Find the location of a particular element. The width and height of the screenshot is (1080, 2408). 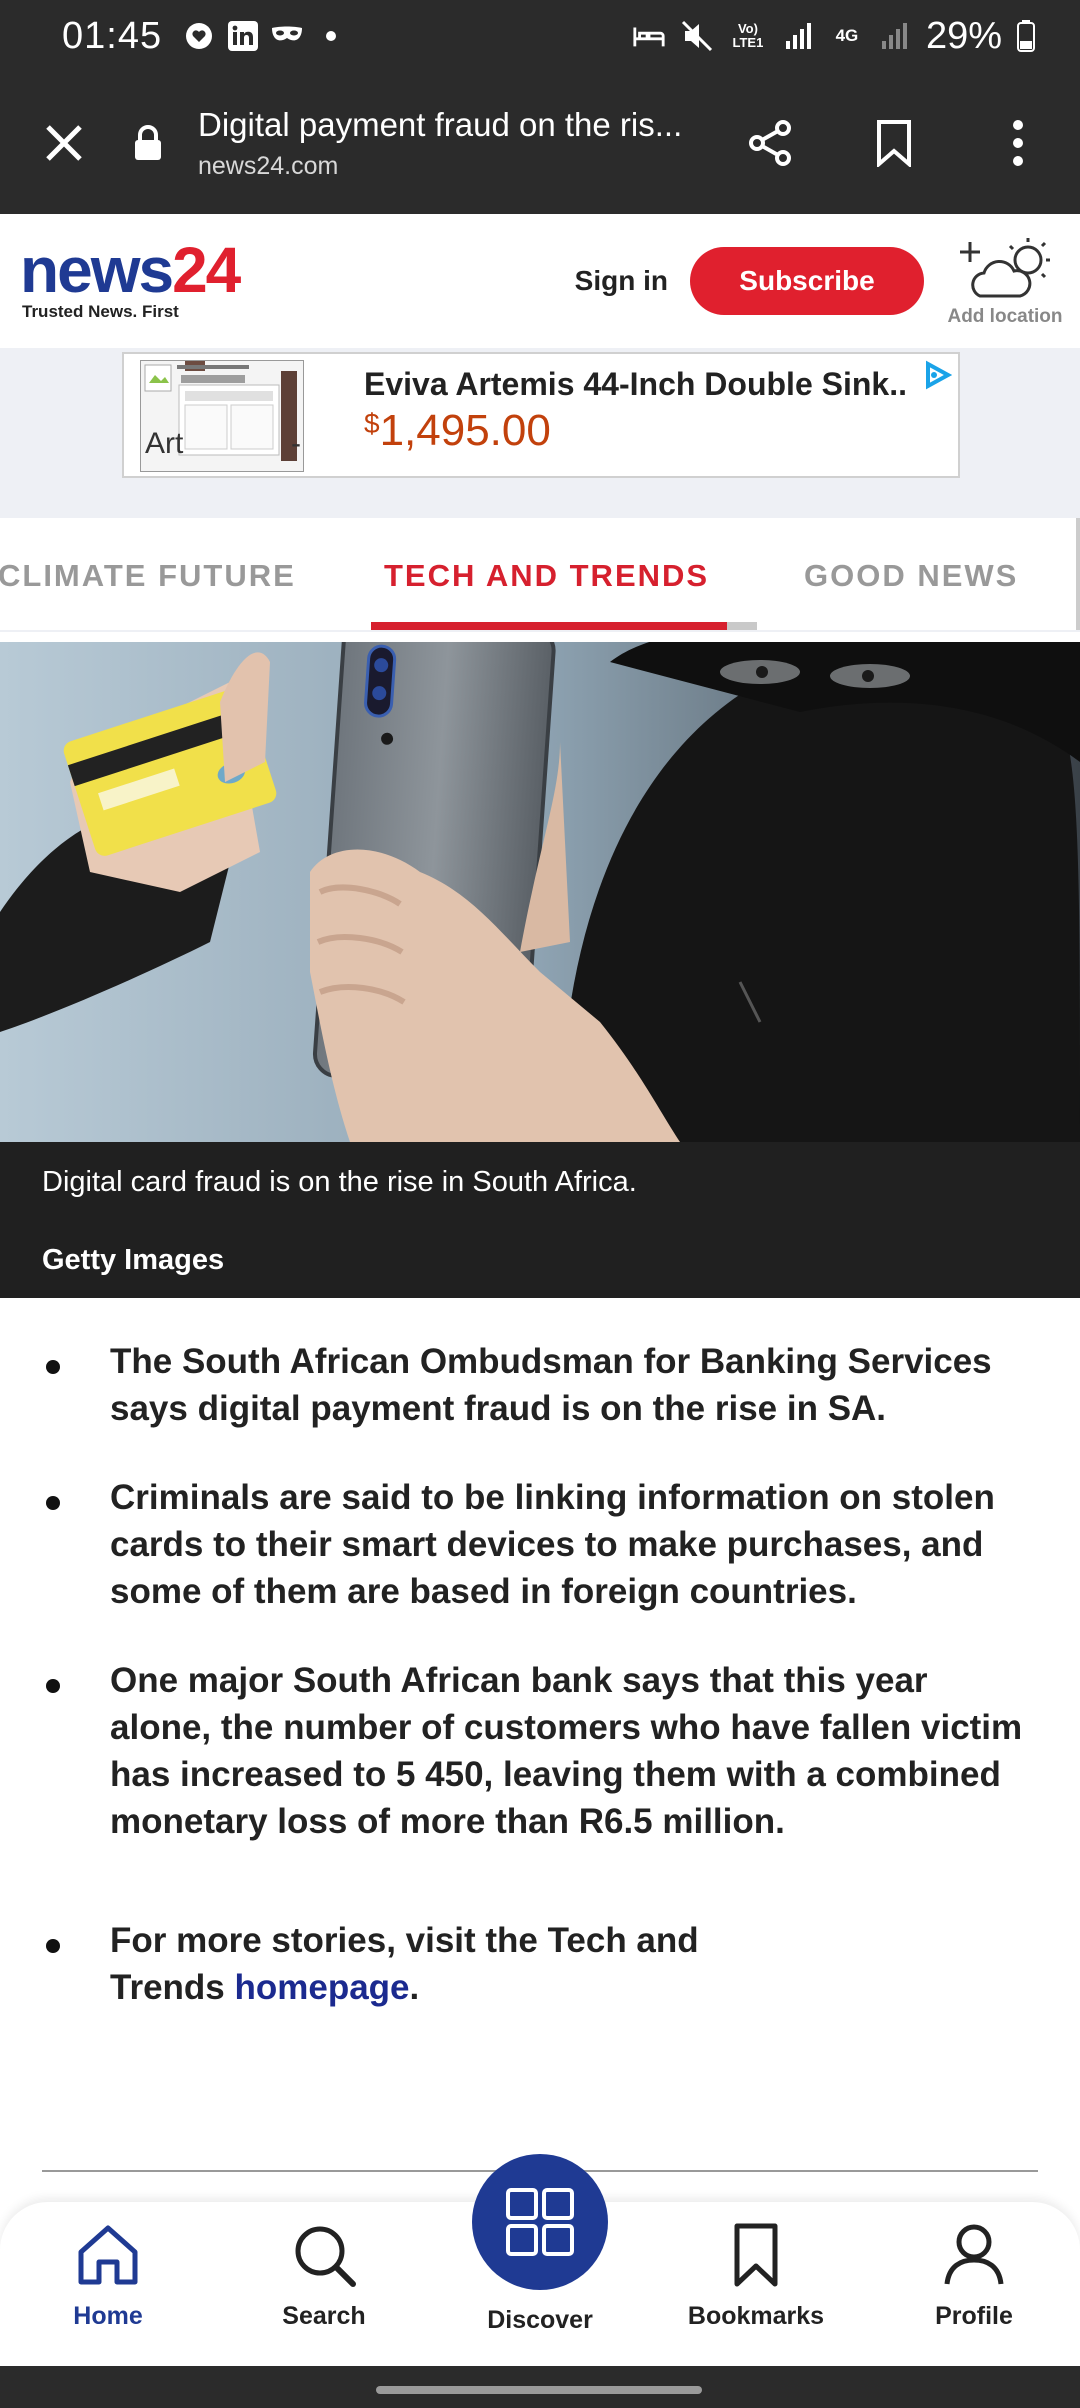

news24-logo: news24 Trusted News. First is located at coordinates (130, 280).